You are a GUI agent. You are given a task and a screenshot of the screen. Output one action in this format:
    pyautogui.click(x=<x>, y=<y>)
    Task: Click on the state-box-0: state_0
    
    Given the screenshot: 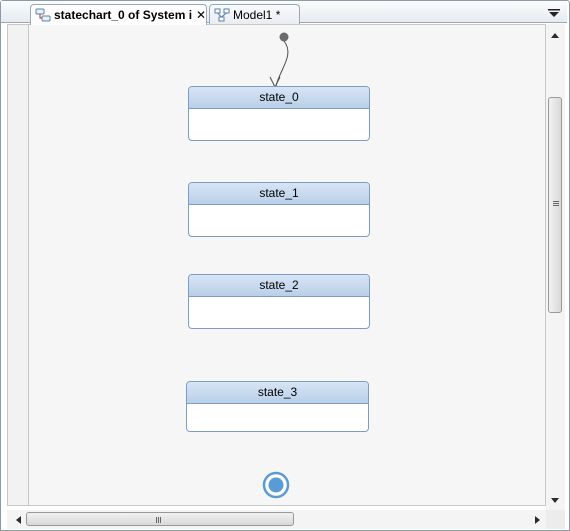 What is the action you would take?
    pyautogui.click(x=279, y=113)
    